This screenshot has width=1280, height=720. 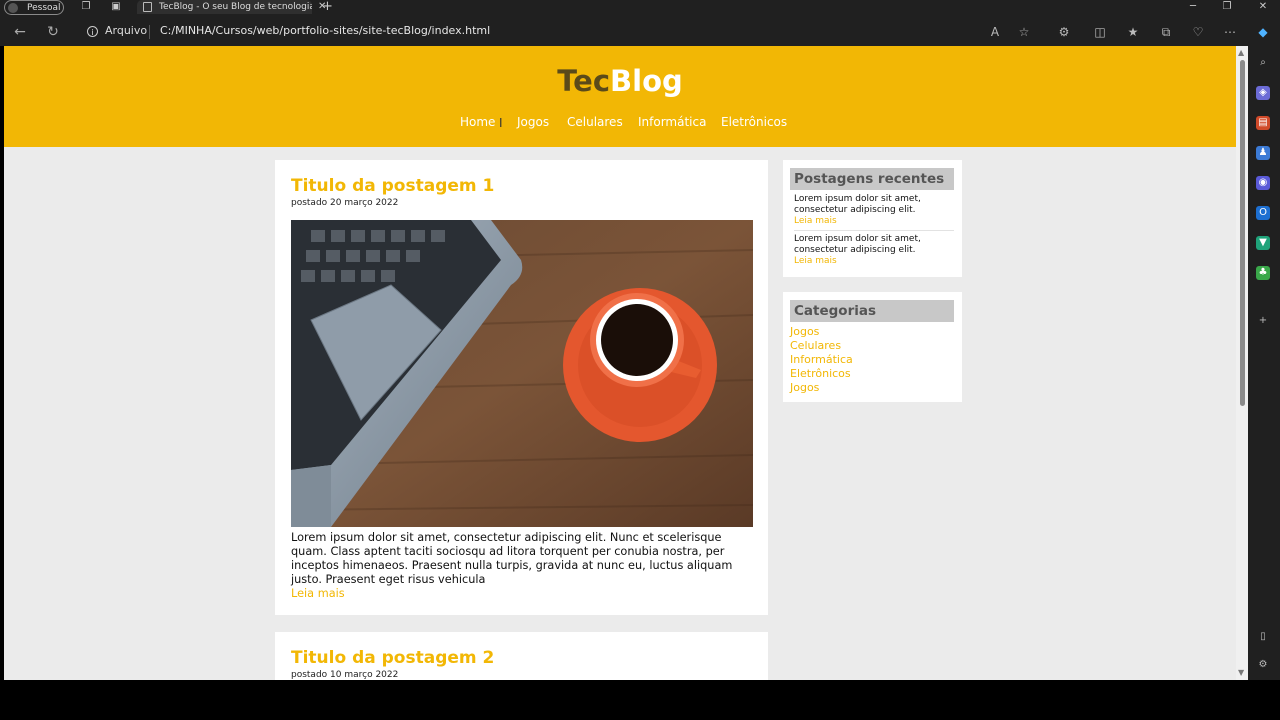 I want to click on sidebar-settings-icon: ⚙, so click(x=1263, y=665).